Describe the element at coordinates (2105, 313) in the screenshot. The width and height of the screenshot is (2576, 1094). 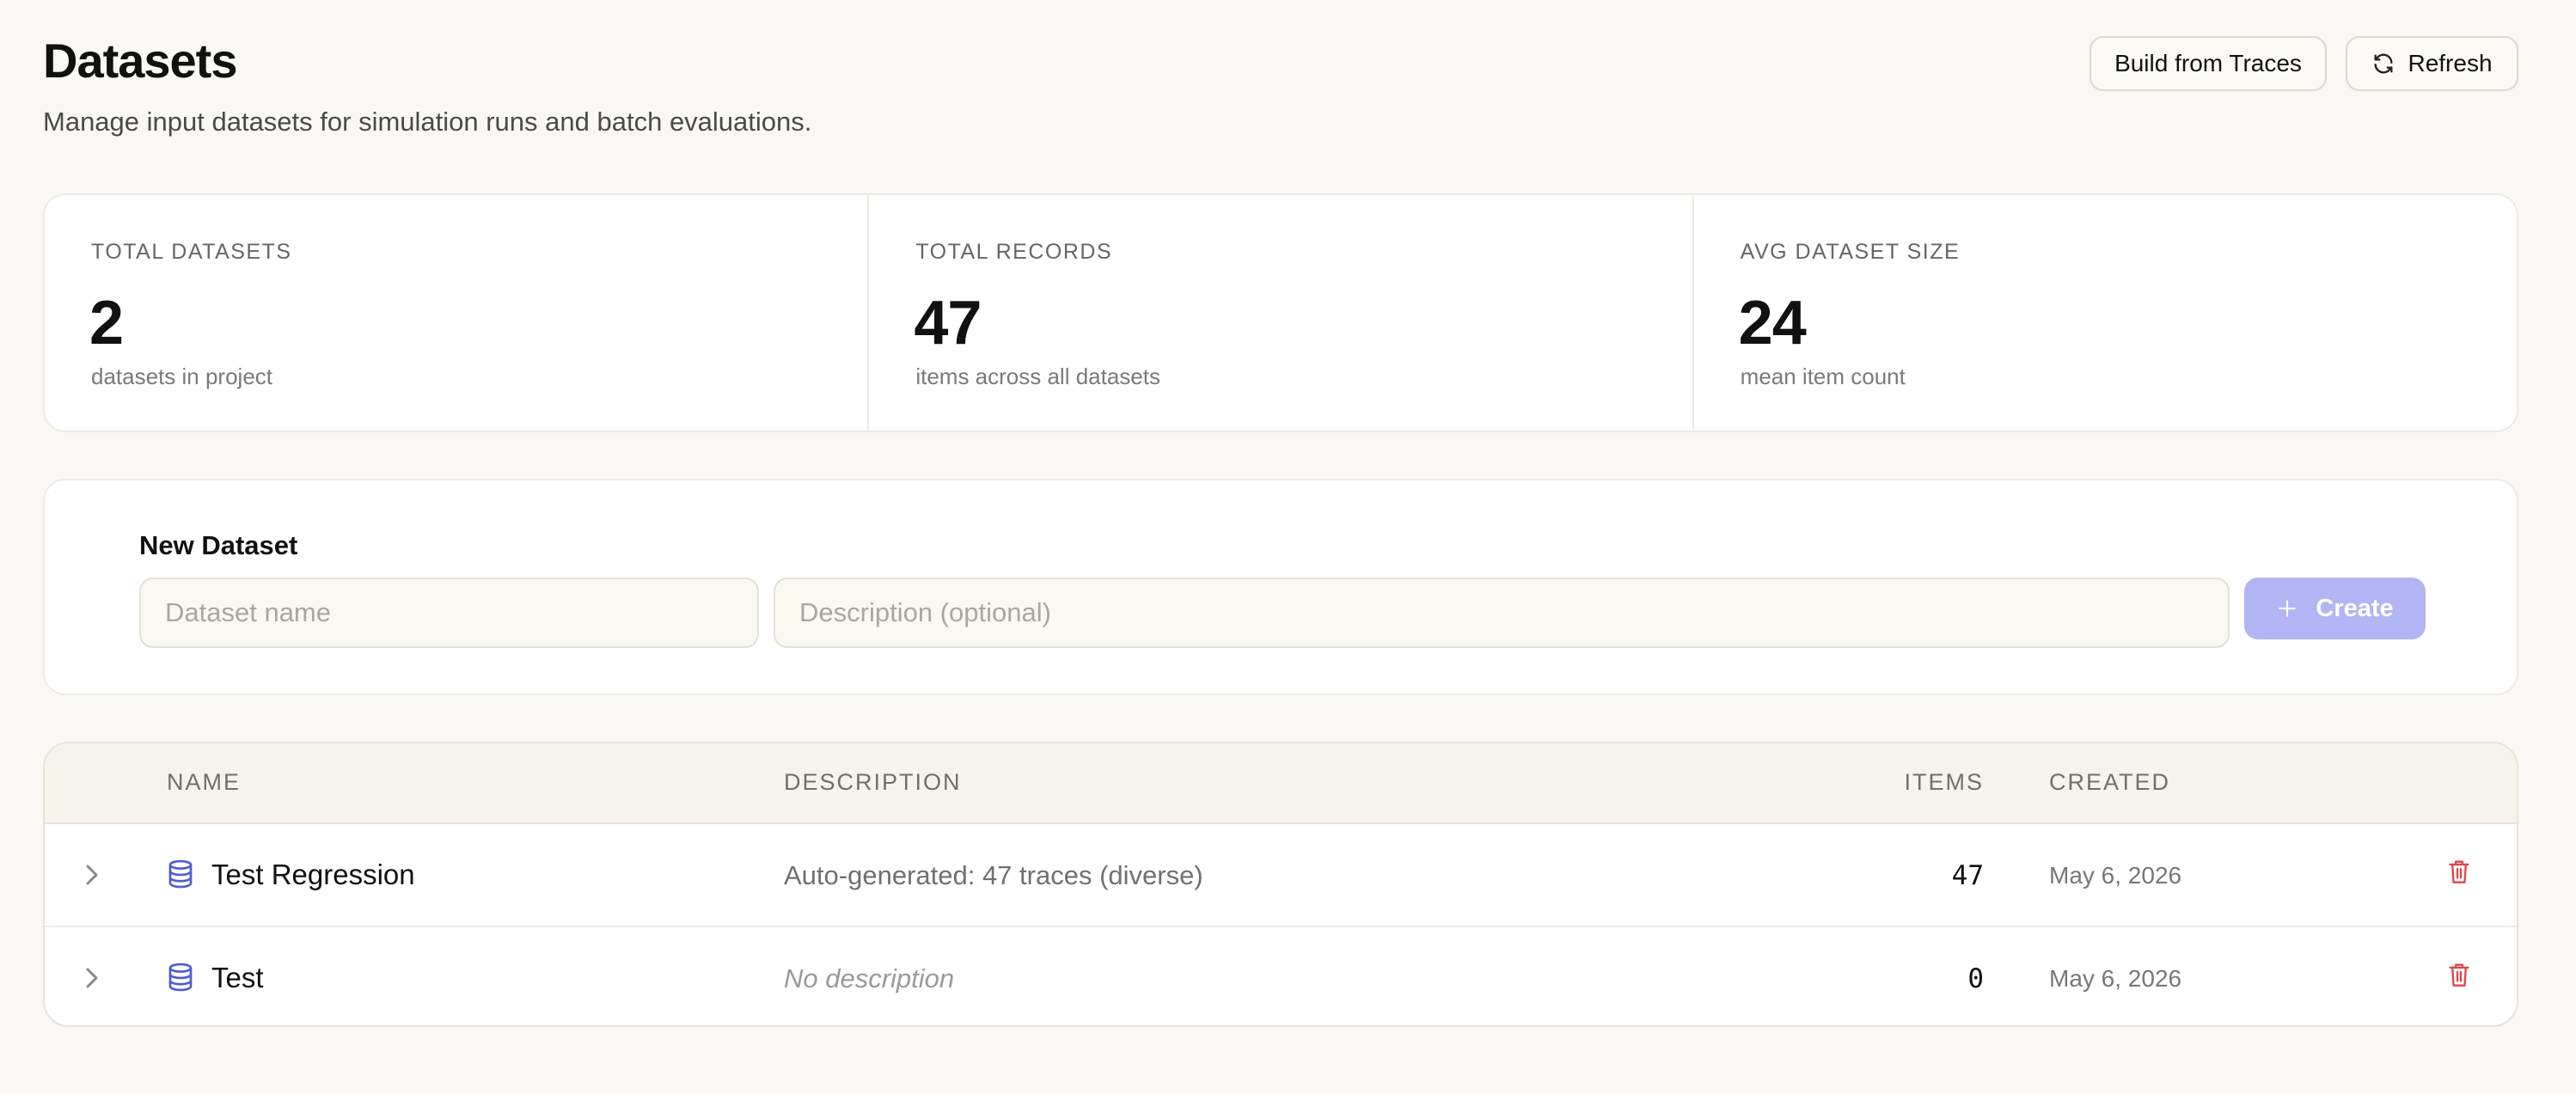
I see `stat-avg-dataset-size: AVG DATASET SIZE 24 mean item count` at that location.